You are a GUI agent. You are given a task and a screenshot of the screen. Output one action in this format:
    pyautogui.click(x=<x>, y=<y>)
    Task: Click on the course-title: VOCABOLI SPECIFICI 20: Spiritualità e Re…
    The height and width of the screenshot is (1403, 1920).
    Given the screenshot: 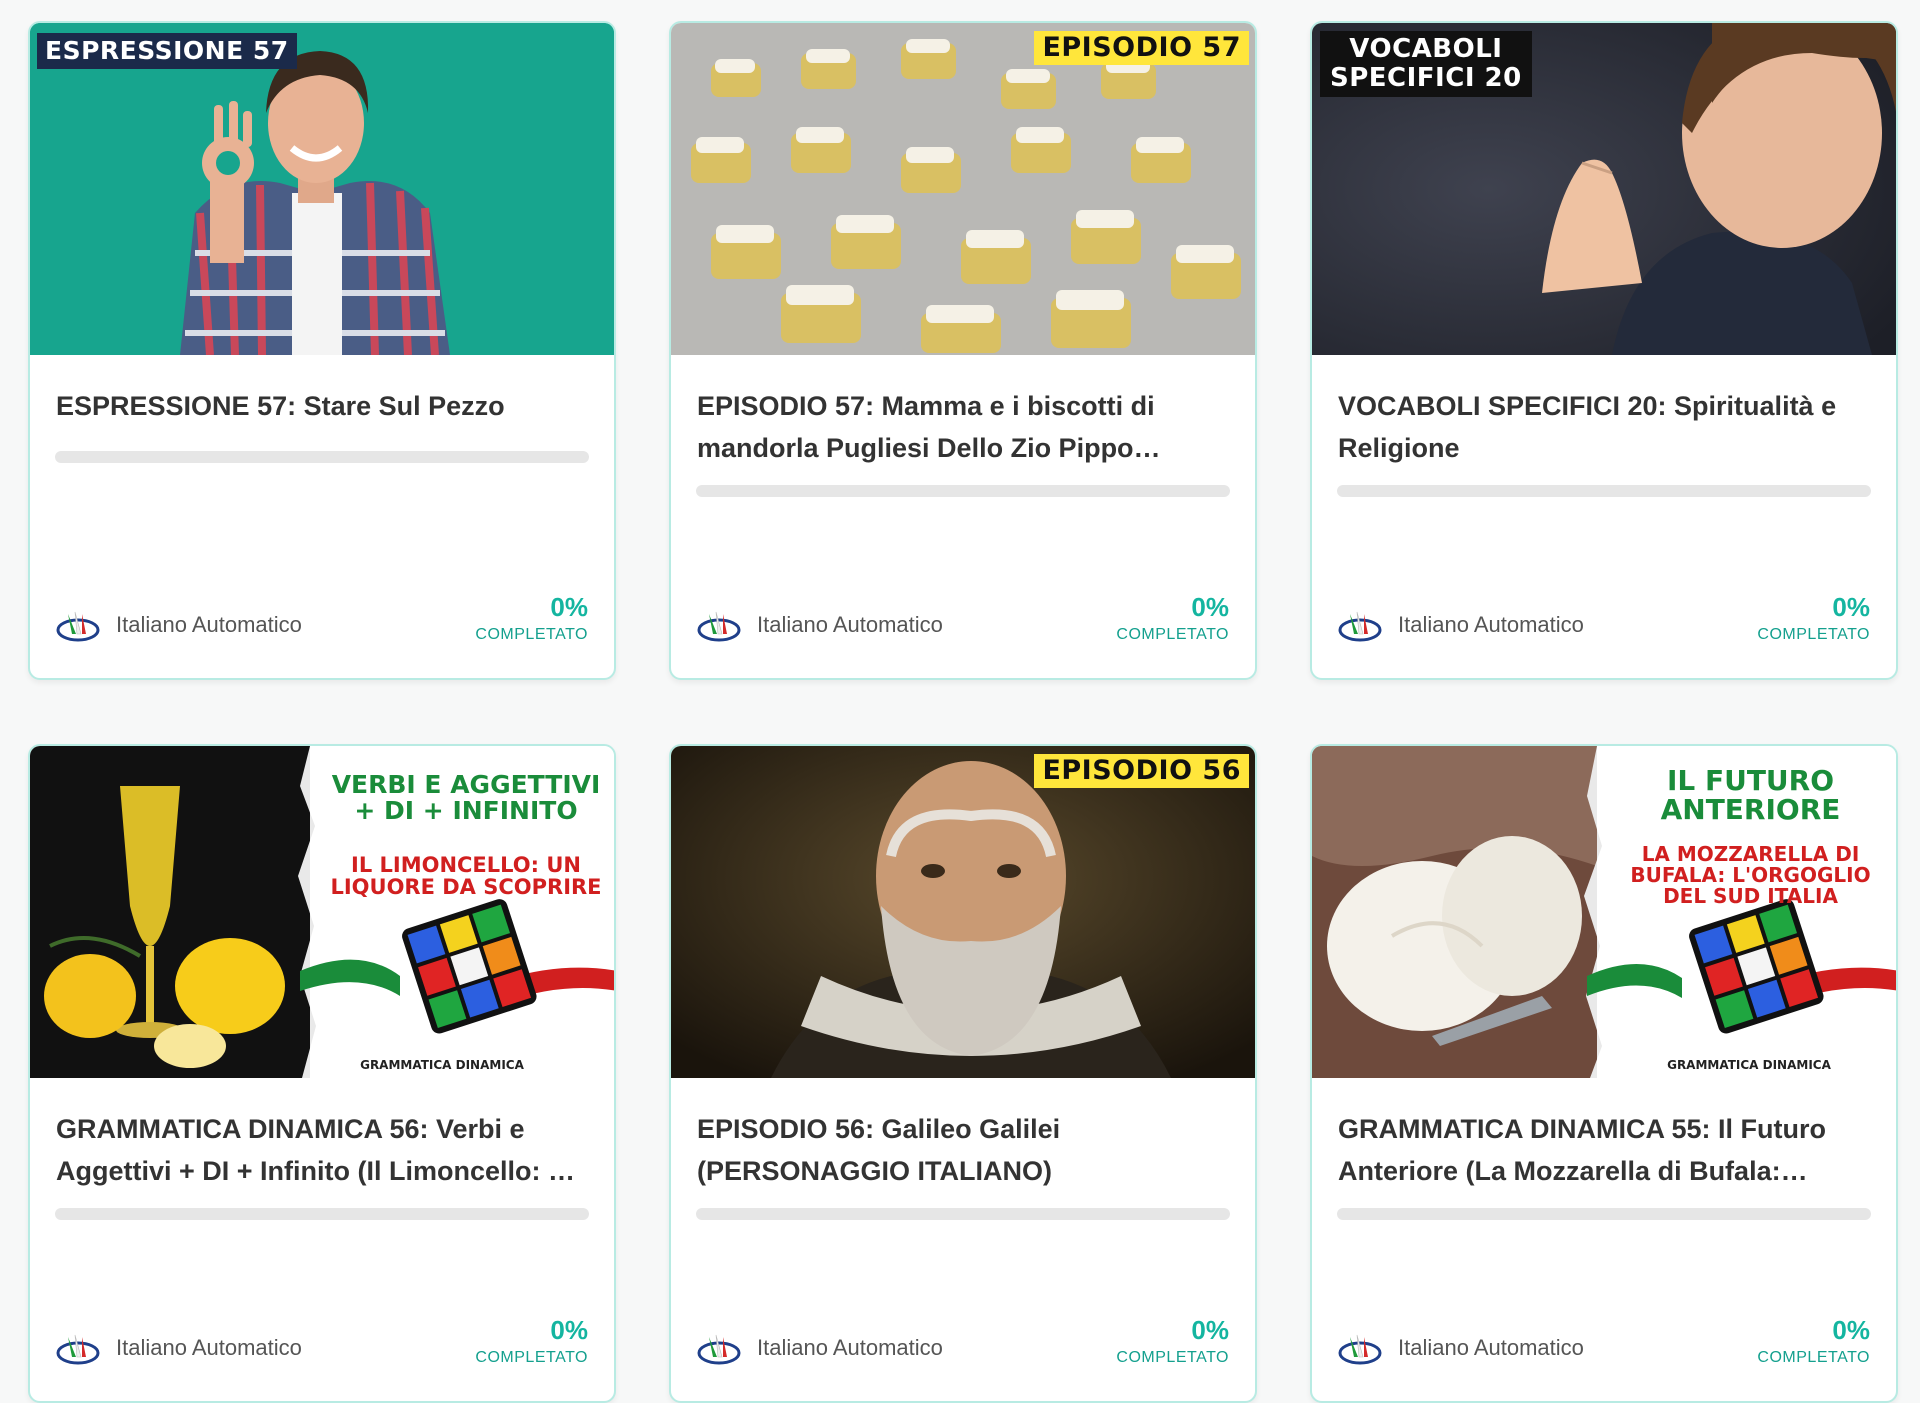 What is the action you would take?
    pyautogui.click(x=1604, y=427)
    